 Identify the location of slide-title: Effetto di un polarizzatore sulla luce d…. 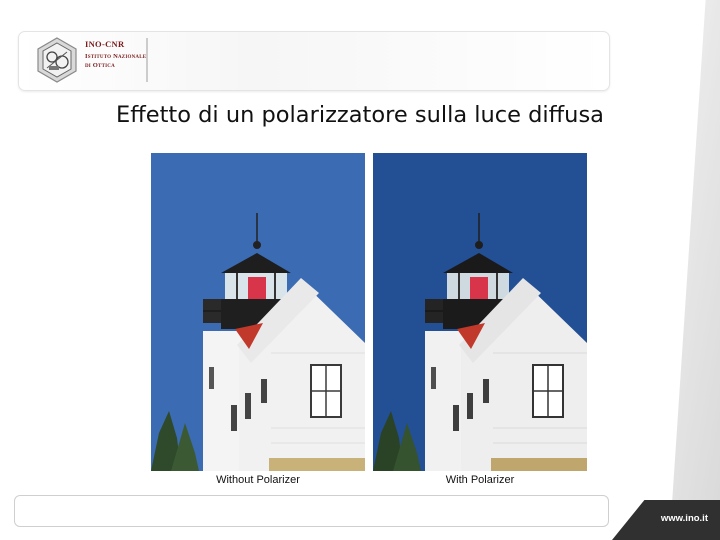
(360, 115).